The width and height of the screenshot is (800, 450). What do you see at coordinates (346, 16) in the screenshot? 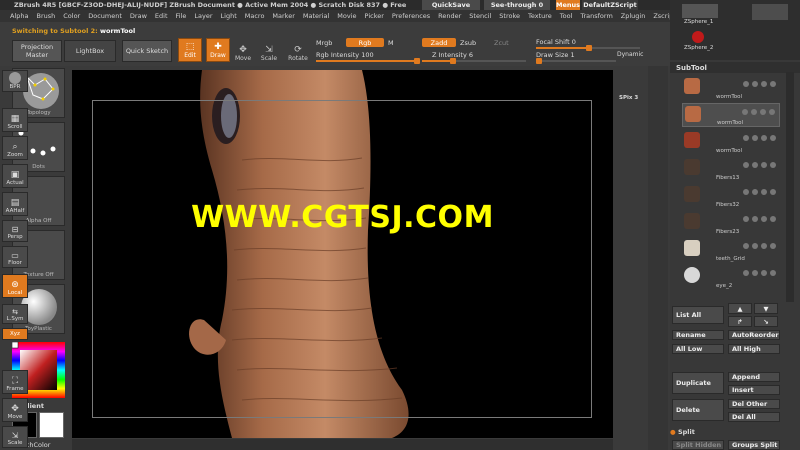
I see `menu-item-movie: Movie` at bounding box center [346, 16].